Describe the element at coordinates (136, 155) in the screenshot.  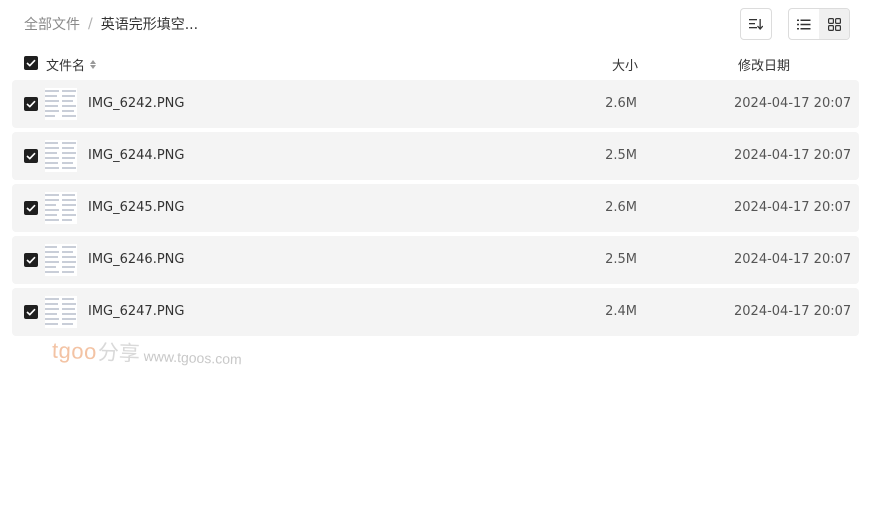
I see `file-name: IMG_6244.PNG` at that location.